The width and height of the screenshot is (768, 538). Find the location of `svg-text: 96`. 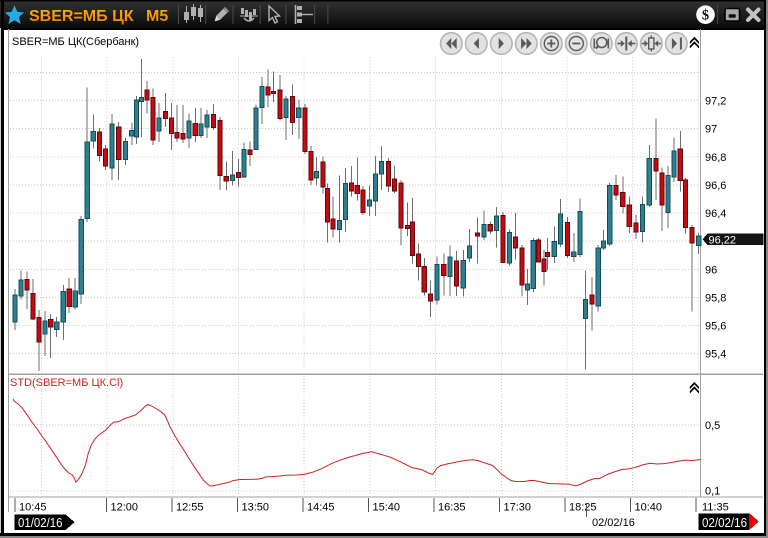

svg-text: 96 is located at coordinates (711, 270).